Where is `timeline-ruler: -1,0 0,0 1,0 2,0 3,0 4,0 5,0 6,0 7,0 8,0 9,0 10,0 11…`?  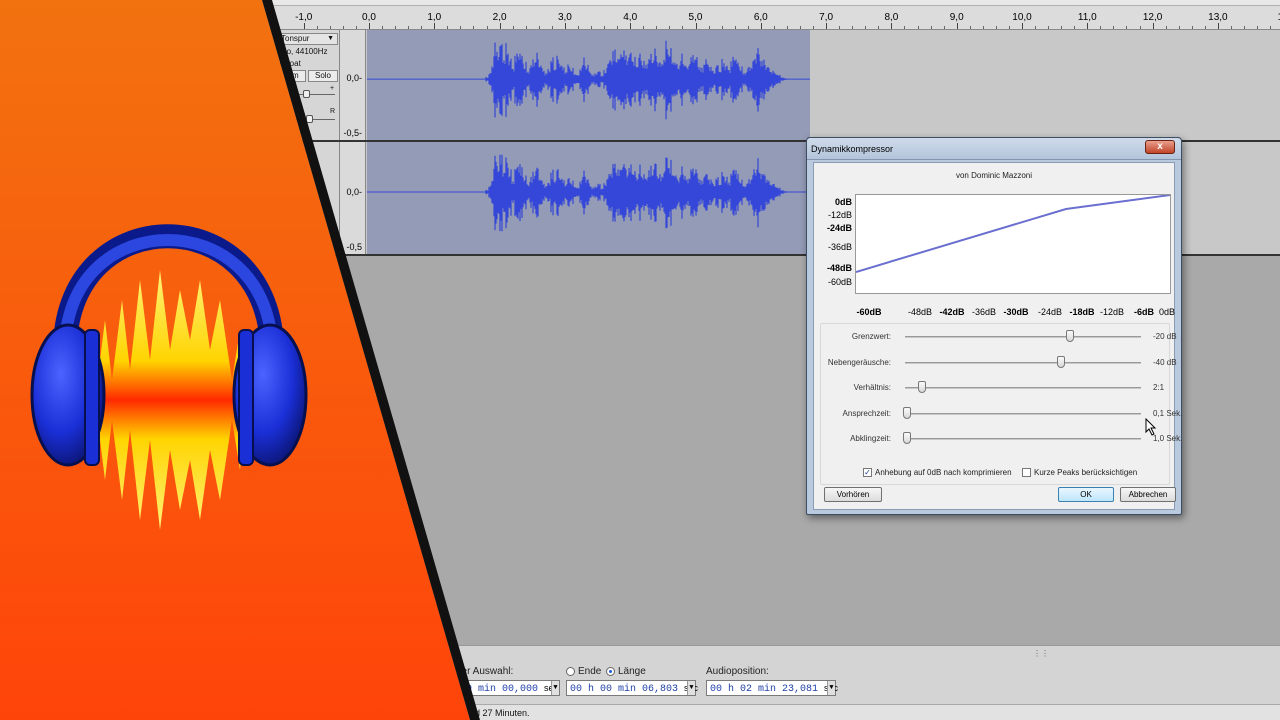 timeline-ruler: -1,0 0,0 1,0 2,0 3,0 4,0 5,0 6,0 7,0 8,0 9,0 10,0 11… is located at coordinates (640, 15).